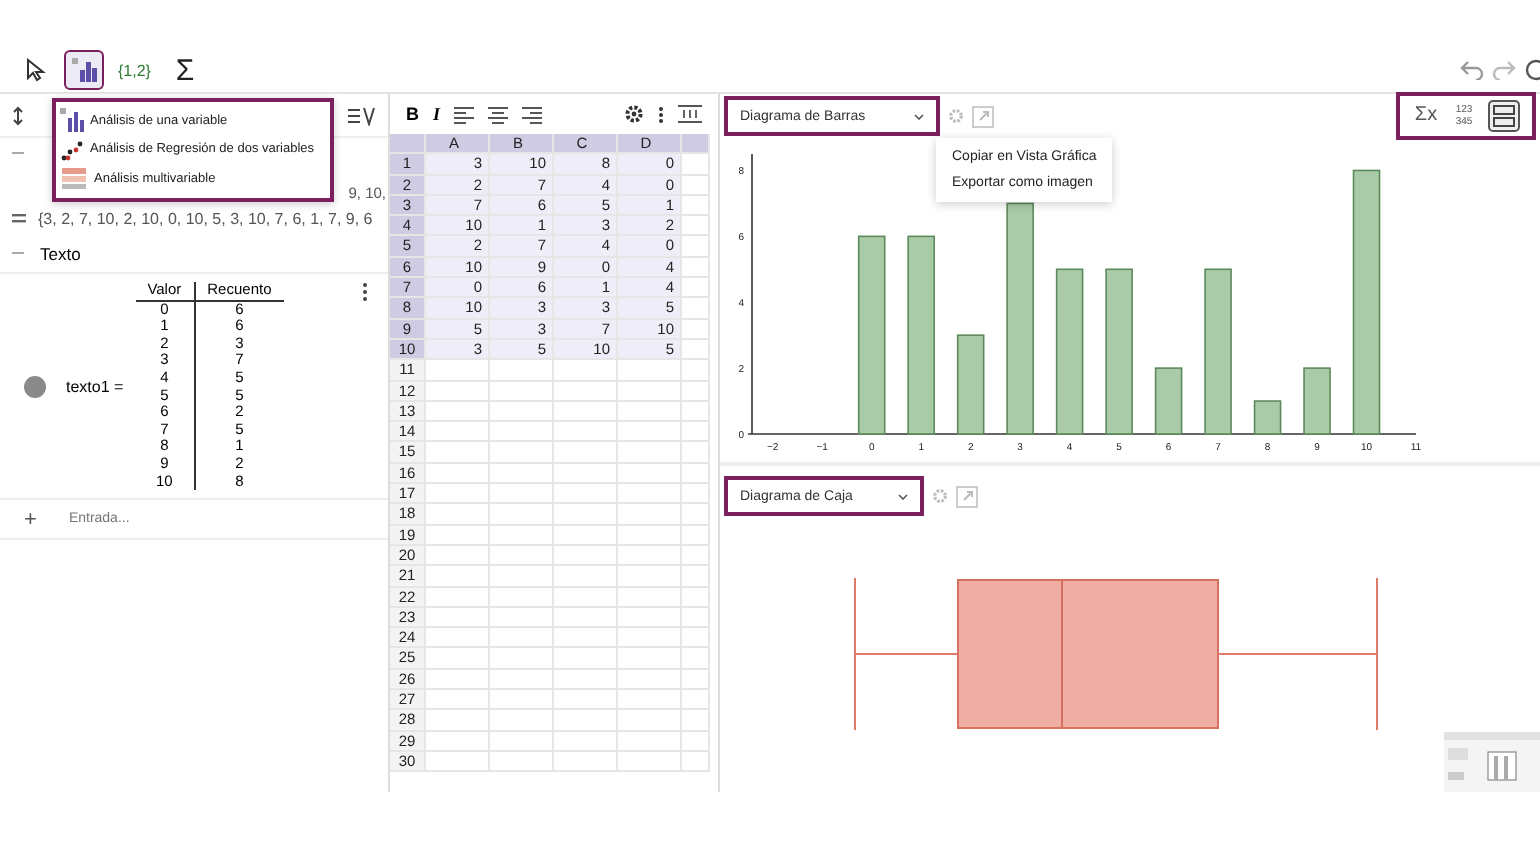 The height and width of the screenshot is (856, 1540). I want to click on align-center-icon, so click(498, 114).